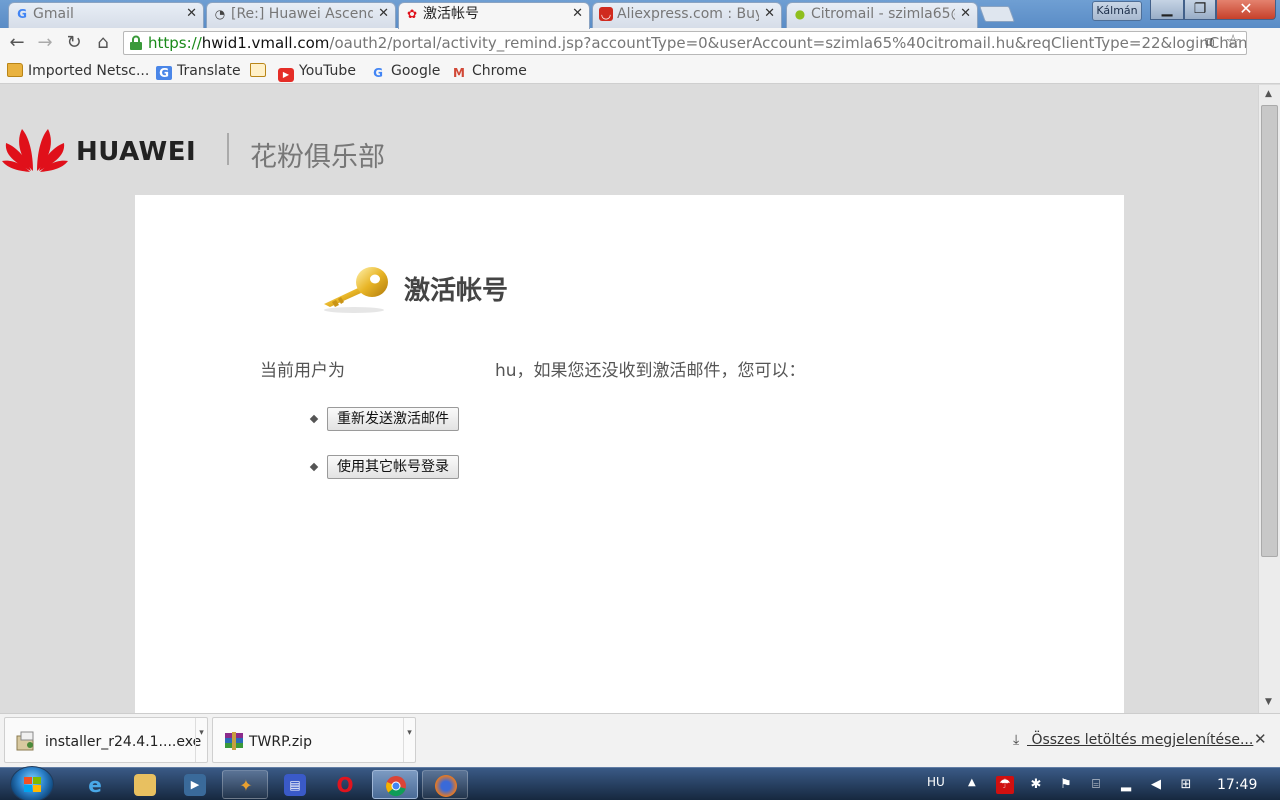 The image size is (1280, 800). I want to click on current-user-line: 当前用户为 hu，如果您还没收到激活邮件，您可以：, so click(533, 368).